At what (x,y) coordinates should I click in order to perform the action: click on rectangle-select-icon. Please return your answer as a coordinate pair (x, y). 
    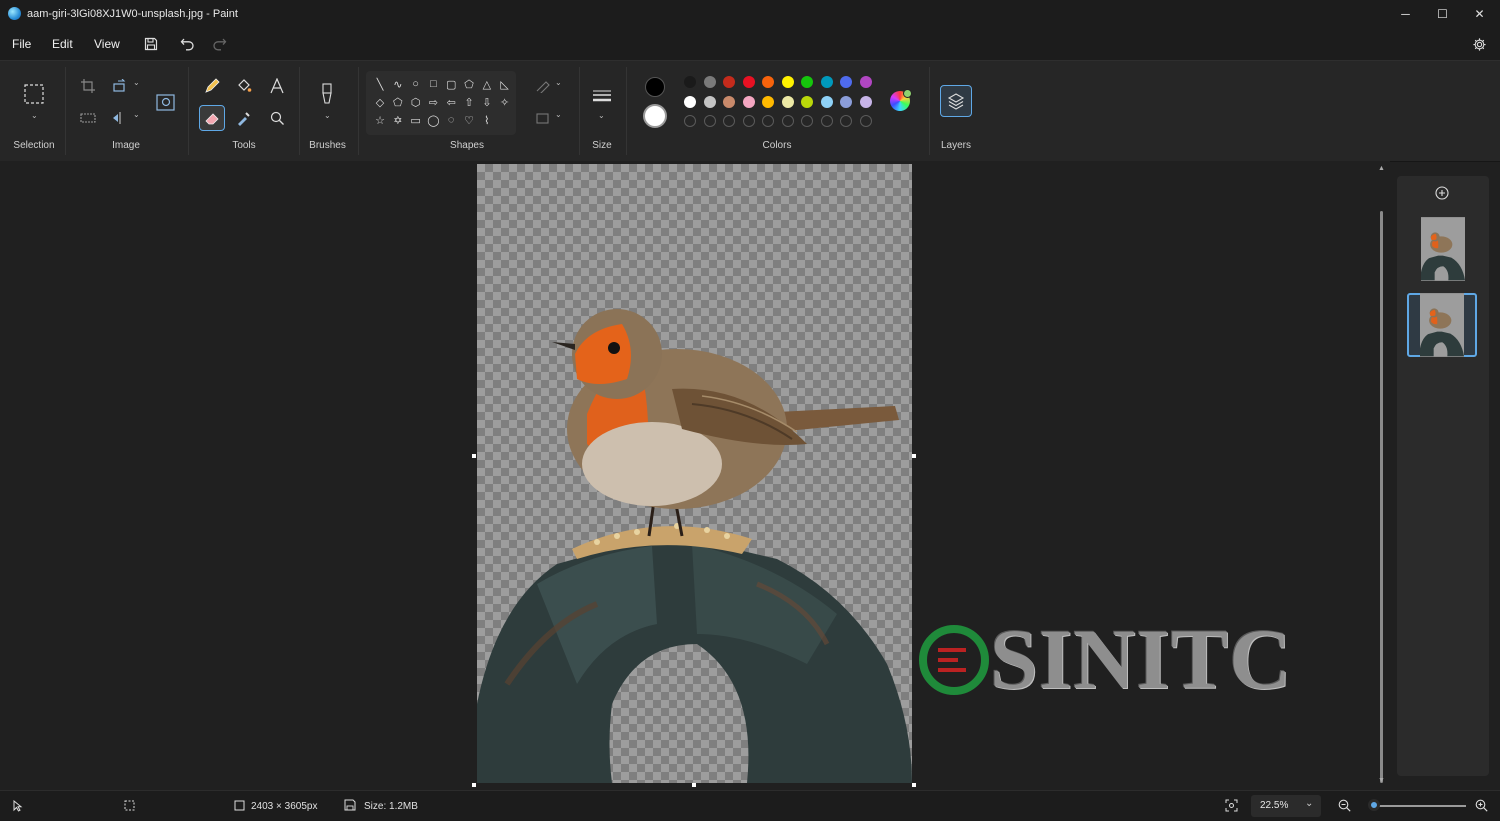
    Looking at the image, I should click on (34, 94).